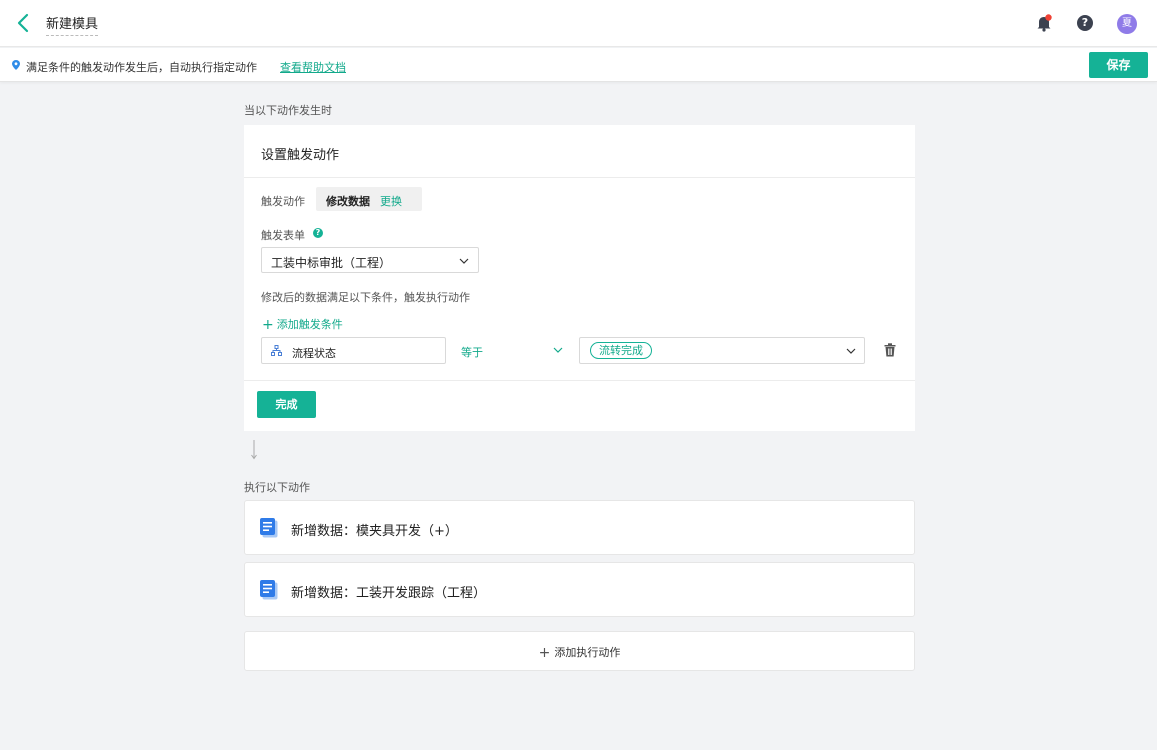 The image size is (1157, 750). I want to click on exec-action-text: 新增数据：模夹具开发（+）, so click(374, 531).